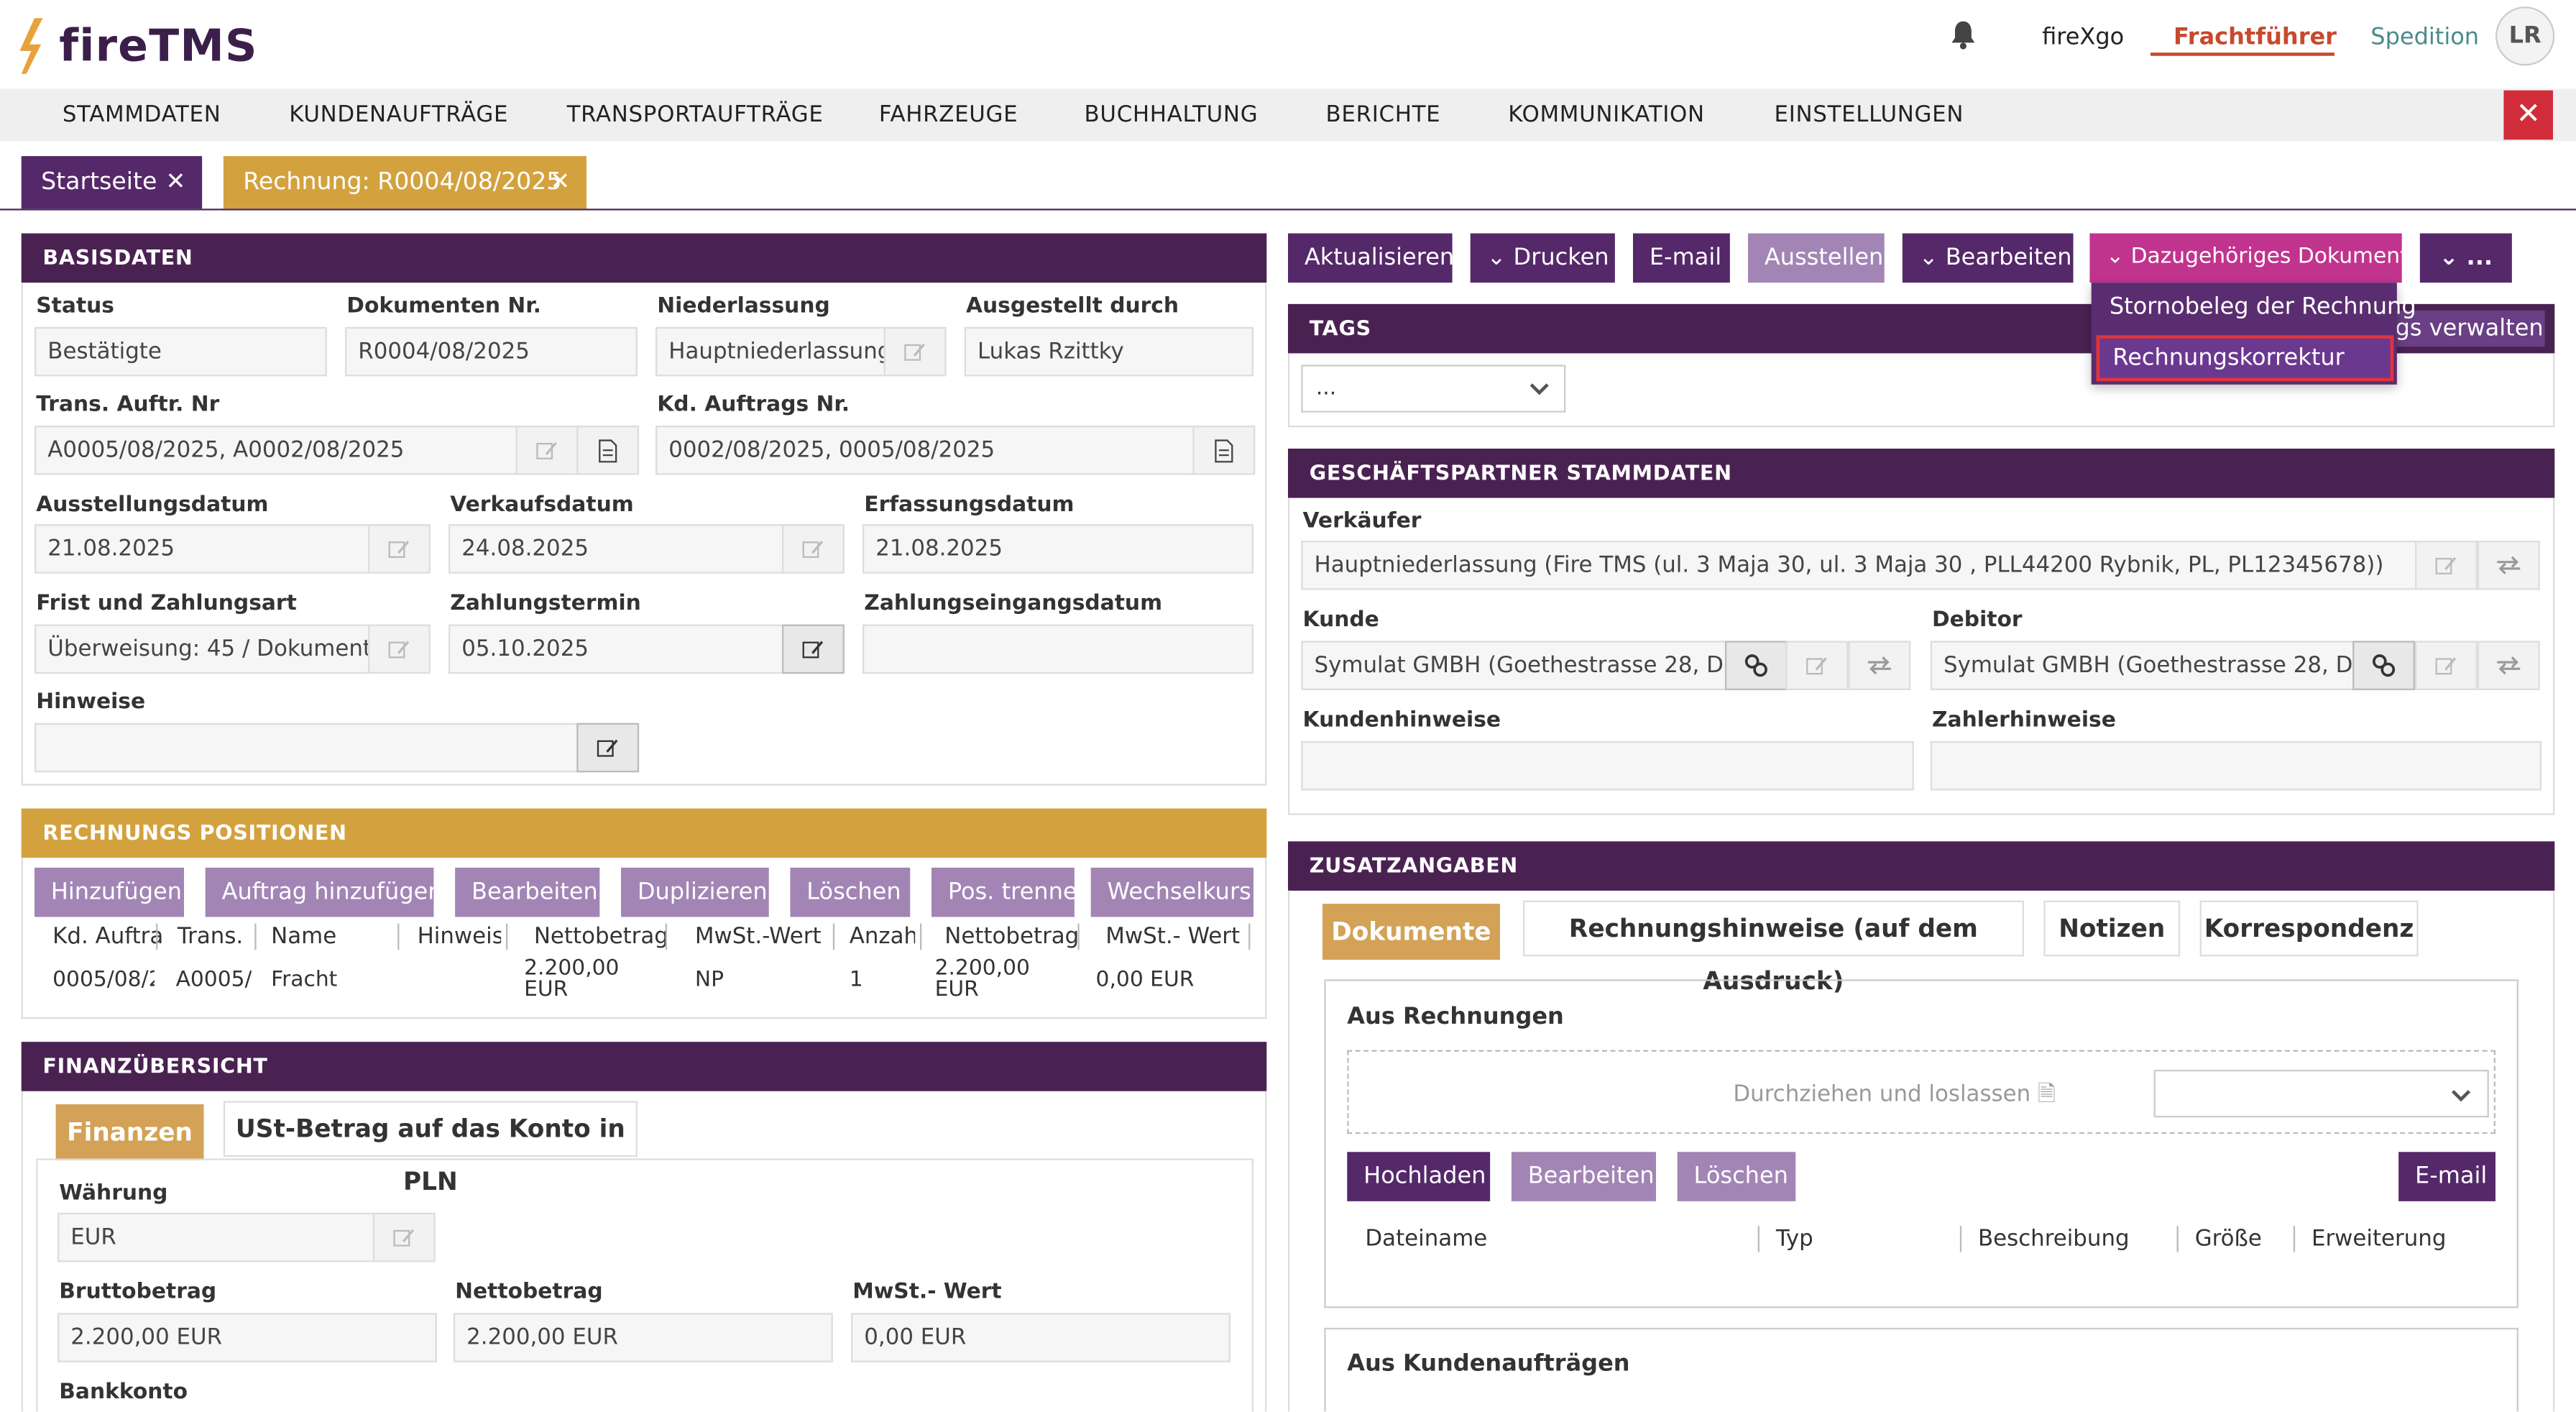  Describe the element at coordinates (2447, 1176) in the screenshot. I see `email-file-button: E-mail` at that location.